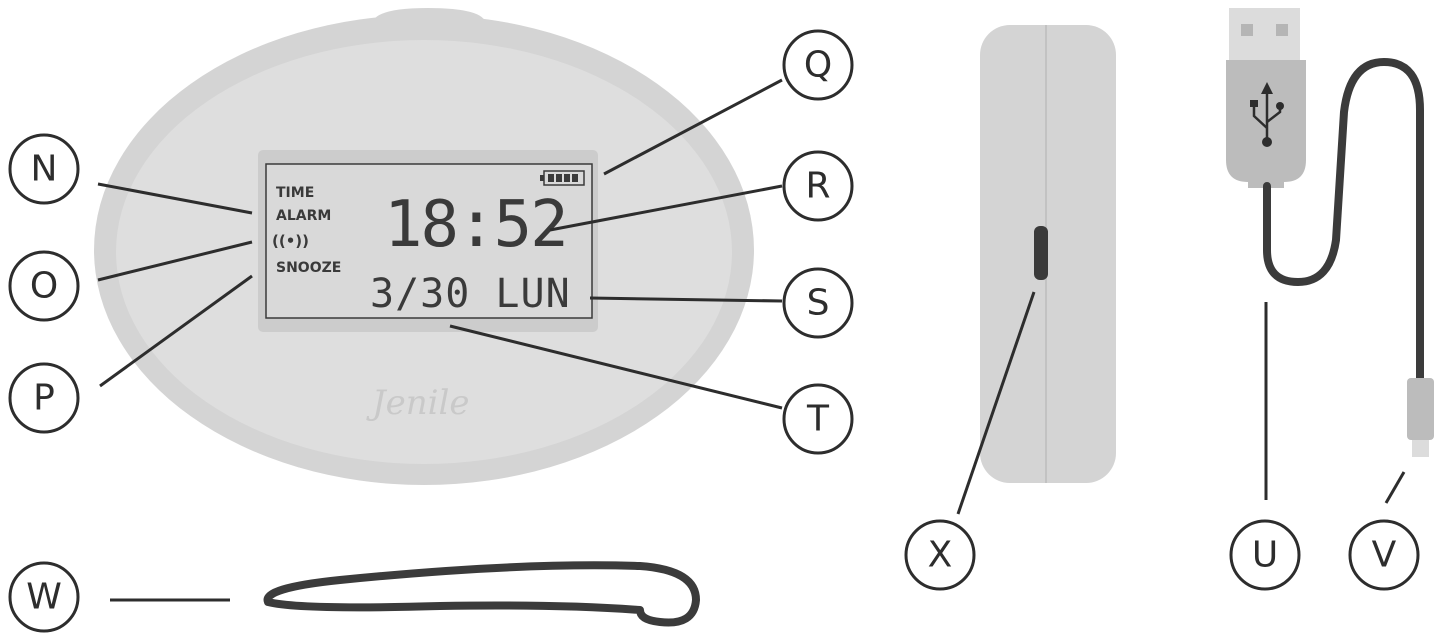  I want to click on micro-usb-tip, so click(1420, 448).